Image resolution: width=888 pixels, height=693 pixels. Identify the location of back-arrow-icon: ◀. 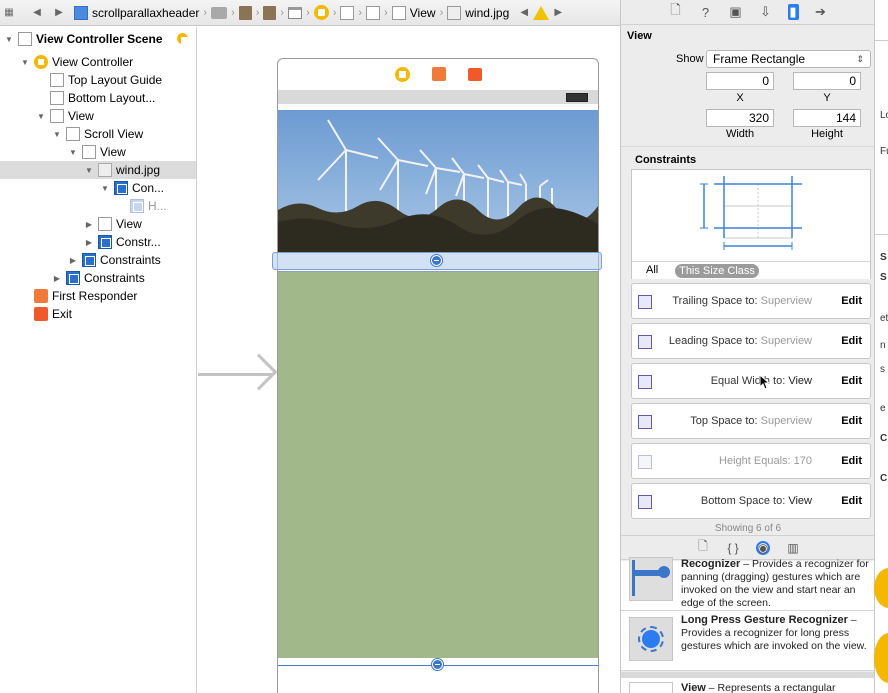
(37, 12).